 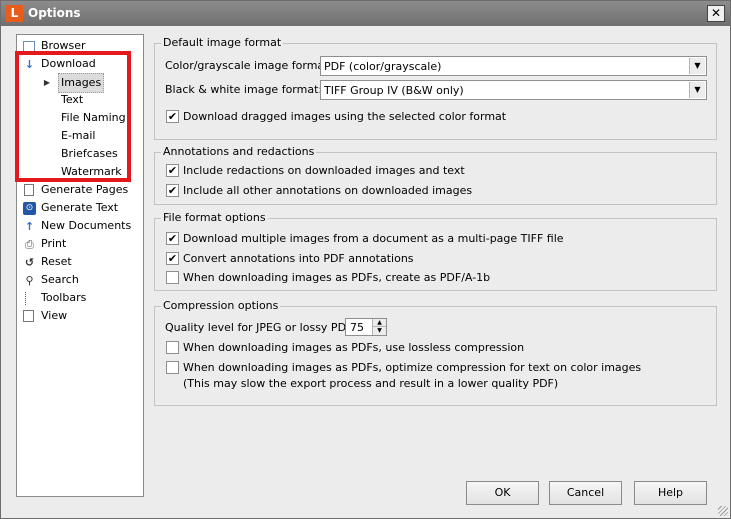 I want to click on quality-level-spinner: 75 ▲ ▼, so click(x=366, y=327).